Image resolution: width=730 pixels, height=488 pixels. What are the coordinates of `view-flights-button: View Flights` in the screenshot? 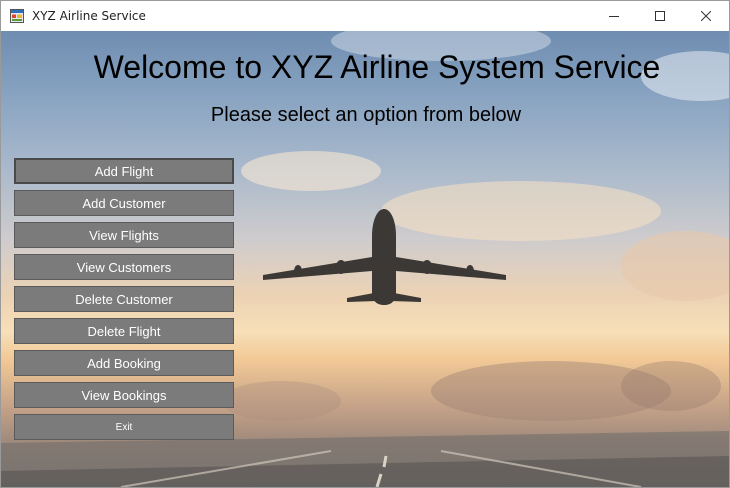 It's located at (124, 235).